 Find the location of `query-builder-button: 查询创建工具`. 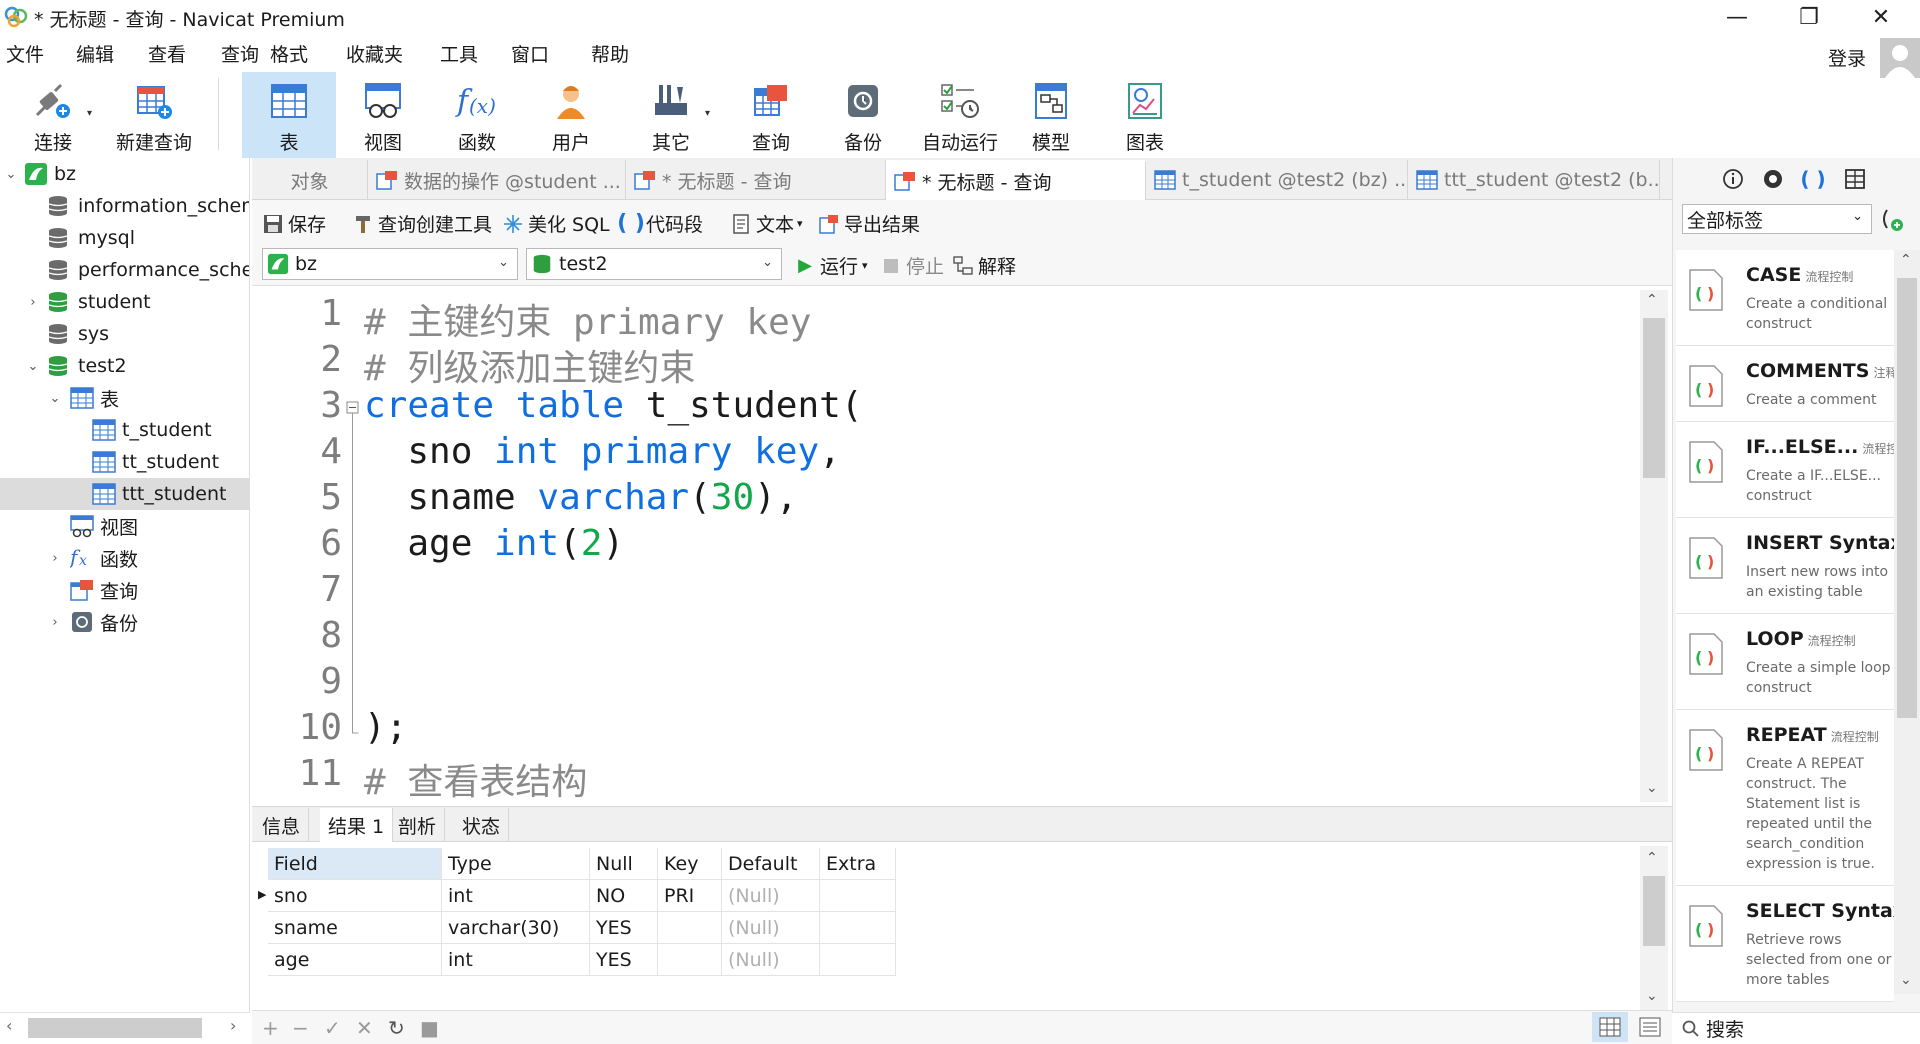

query-builder-button: 查询创建工具 is located at coordinates (422, 223).